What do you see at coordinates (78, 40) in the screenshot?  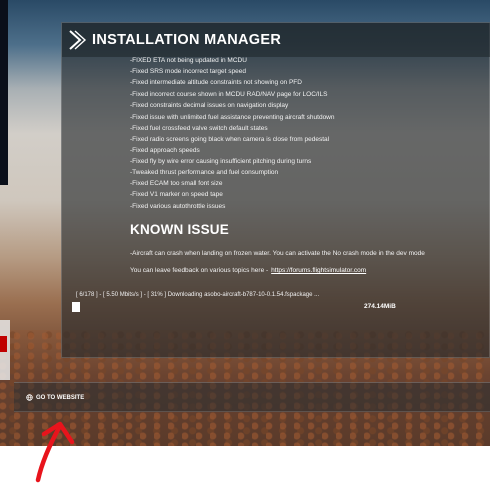 I see `chevron-logo-icon` at bounding box center [78, 40].